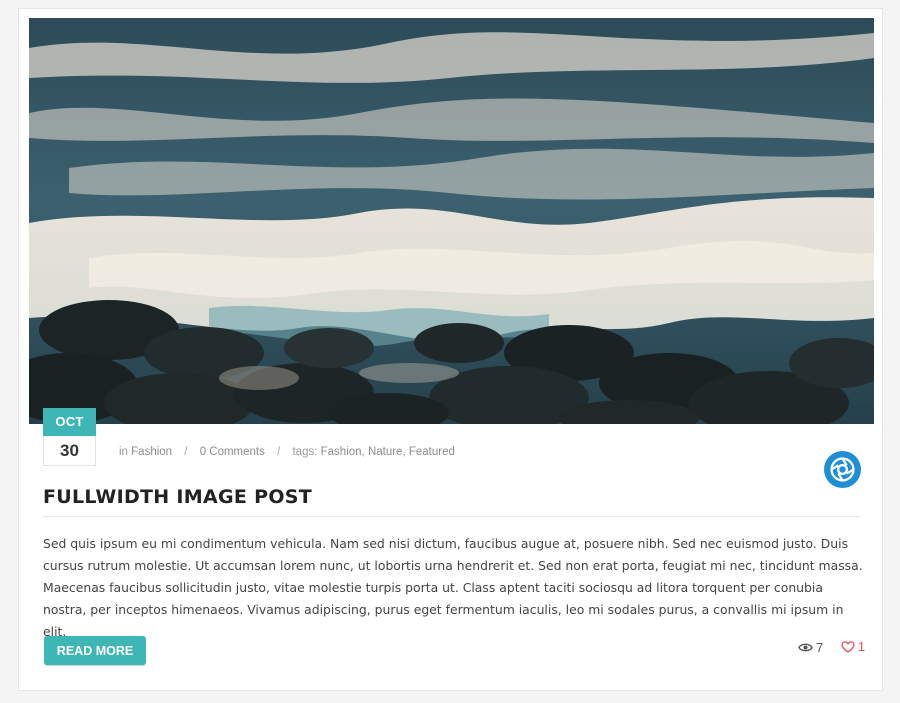 This screenshot has width=900, height=703. Describe the element at coordinates (151, 452) in the screenshot. I see `meta-category-link: Fashion` at that location.